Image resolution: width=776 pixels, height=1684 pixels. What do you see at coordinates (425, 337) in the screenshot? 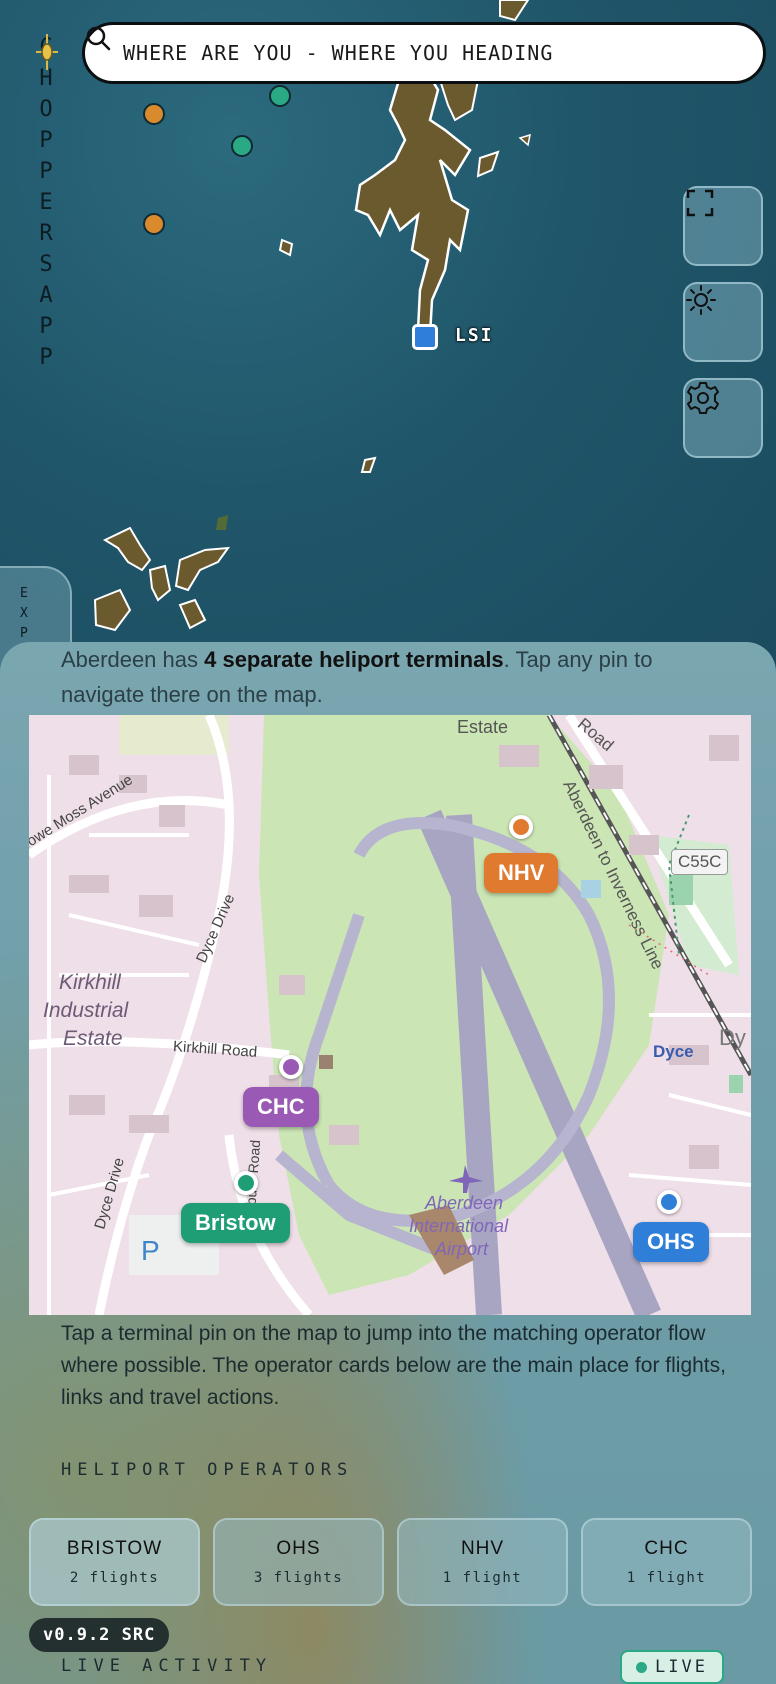
I see `lsi-marker` at bounding box center [425, 337].